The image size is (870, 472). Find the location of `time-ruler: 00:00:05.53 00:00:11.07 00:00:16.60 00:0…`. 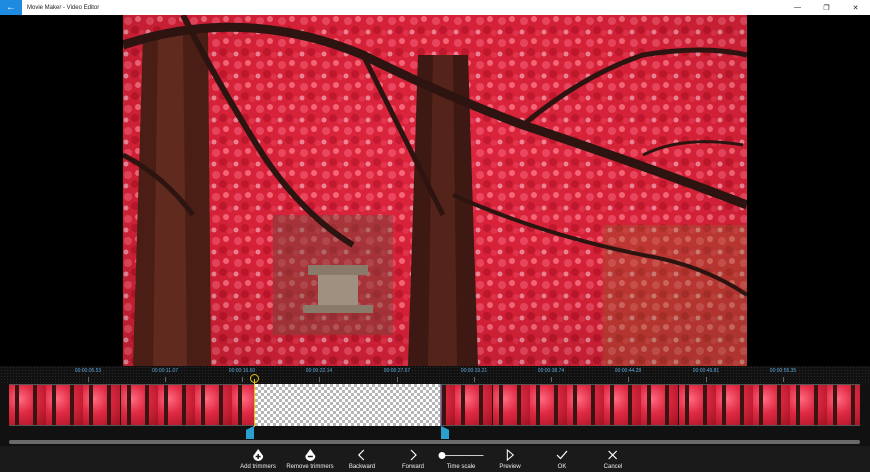

time-ruler: 00:00:05.53 00:00:11.07 00:00:16.60 00:0… is located at coordinates (435, 375).